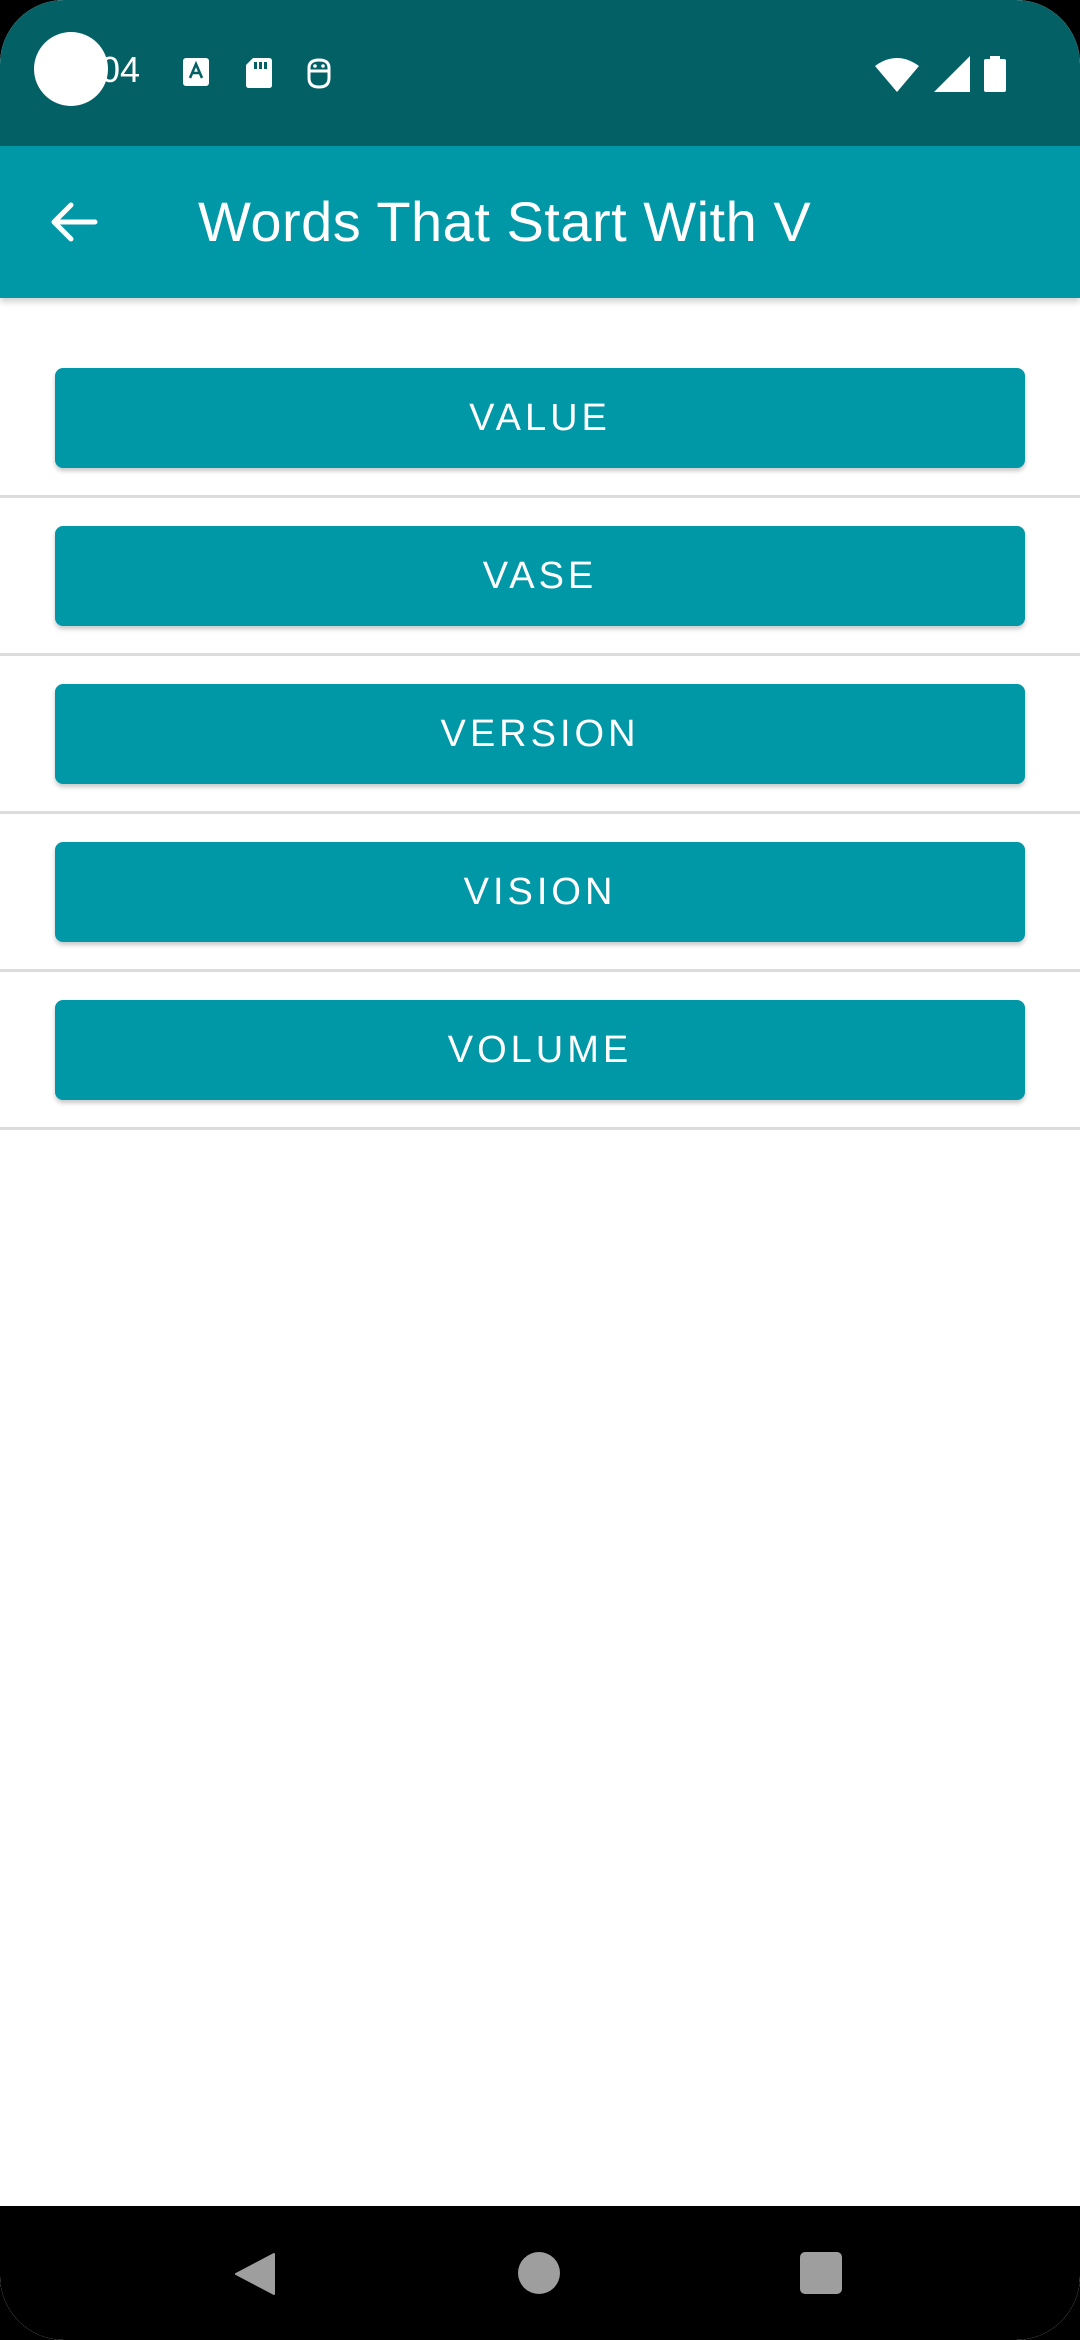 The height and width of the screenshot is (2340, 1080). Describe the element at coordinates (259, 73) in the screenshot. I see `sd-card-icon` at that location.